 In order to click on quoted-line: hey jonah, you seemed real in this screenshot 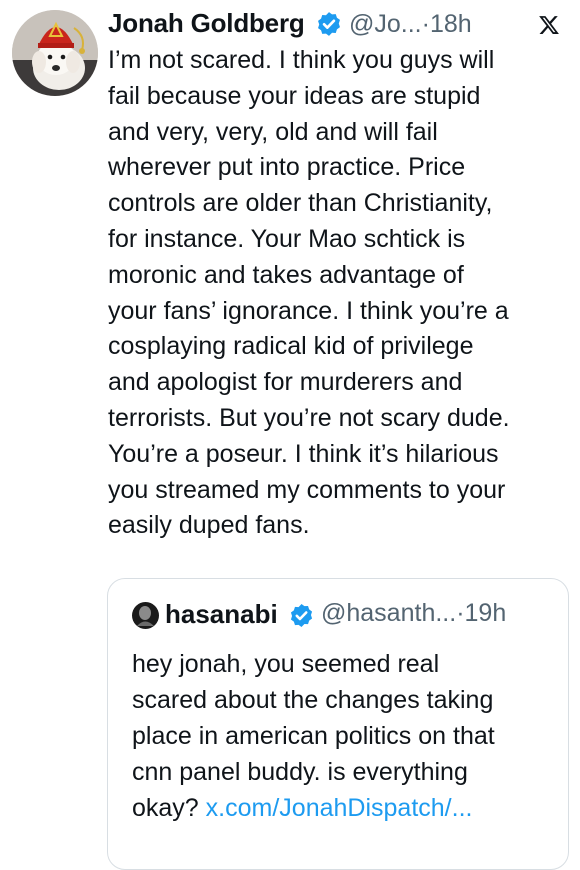, I will do `click(286, 664)`.